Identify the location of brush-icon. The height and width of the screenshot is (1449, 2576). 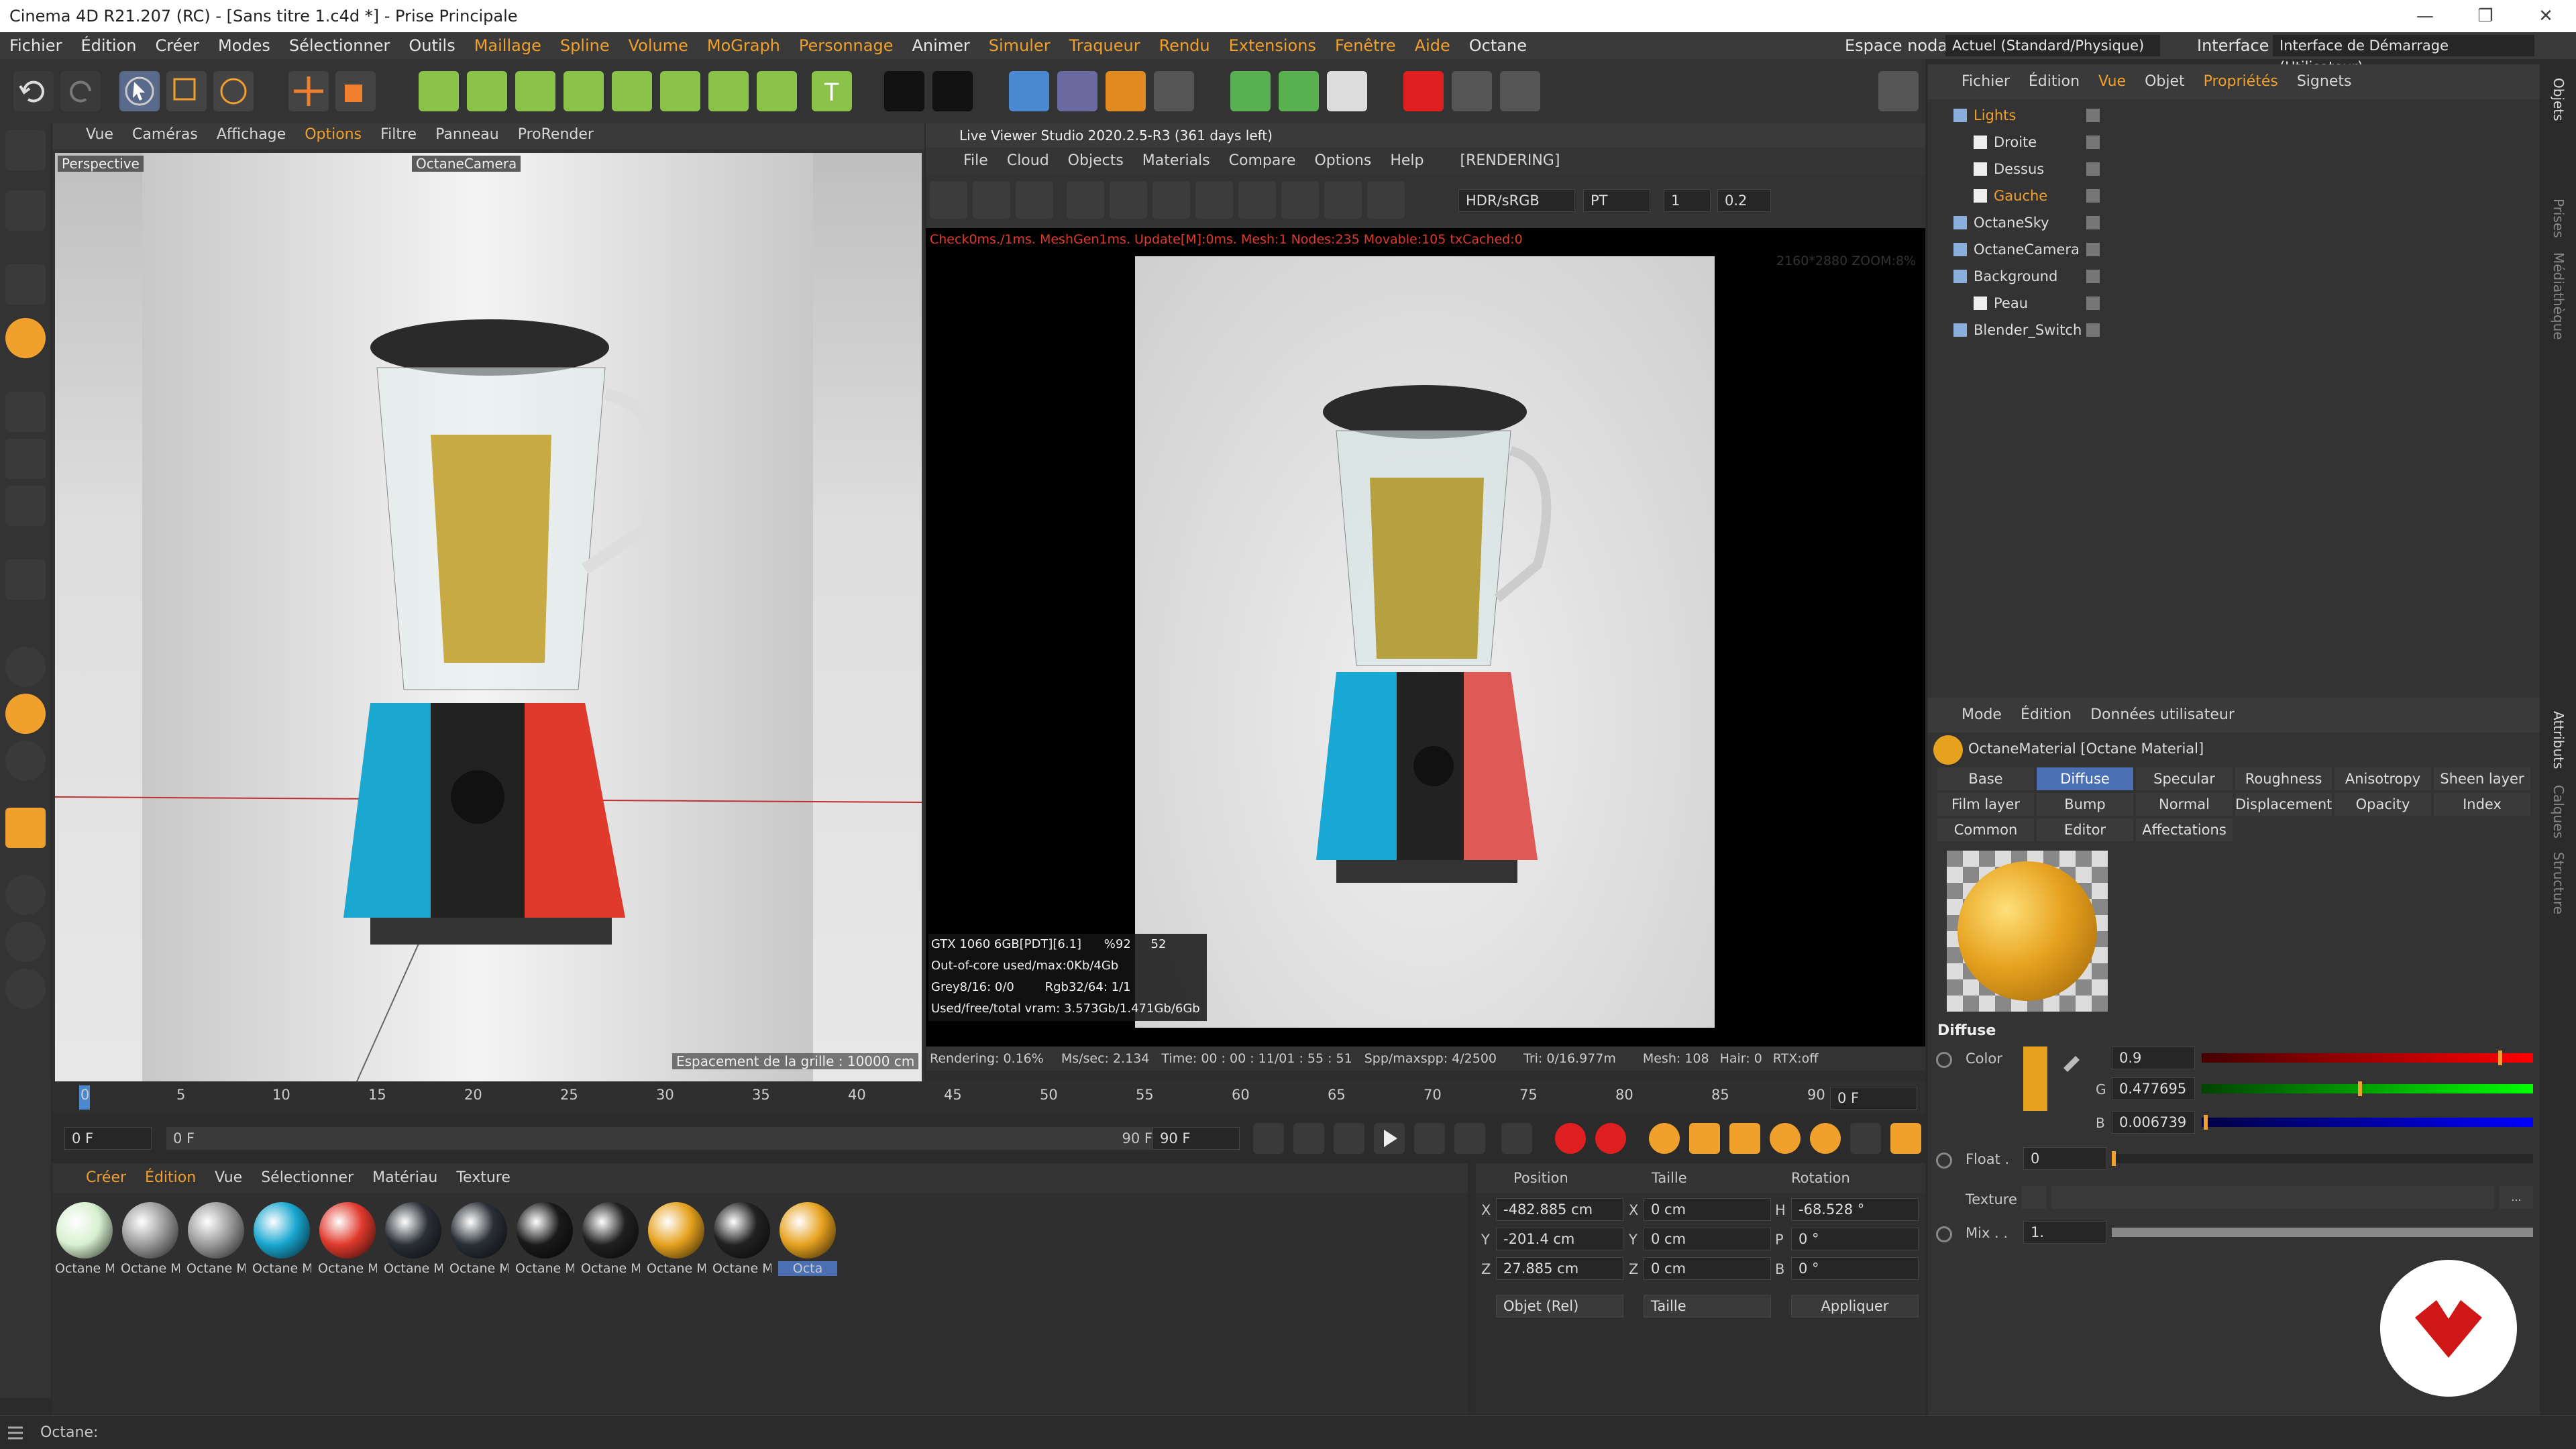
(25, 828).